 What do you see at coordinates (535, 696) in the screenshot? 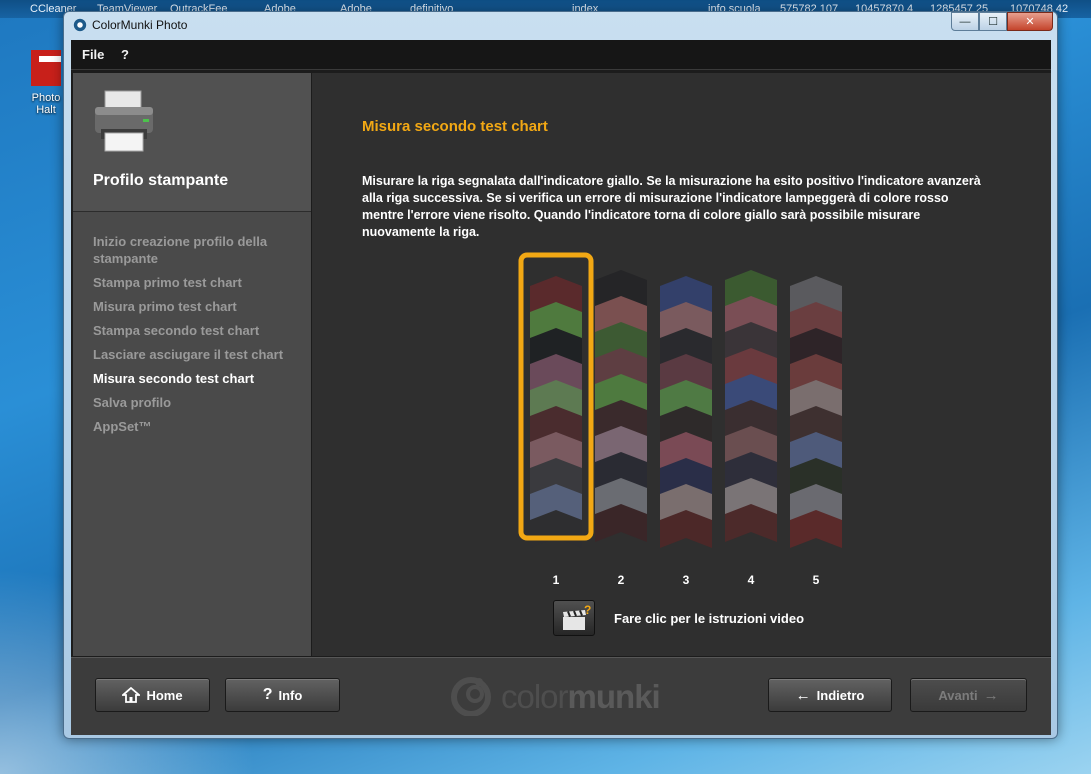
I see `logo-text-color: color` at bounding box center [535, 696].